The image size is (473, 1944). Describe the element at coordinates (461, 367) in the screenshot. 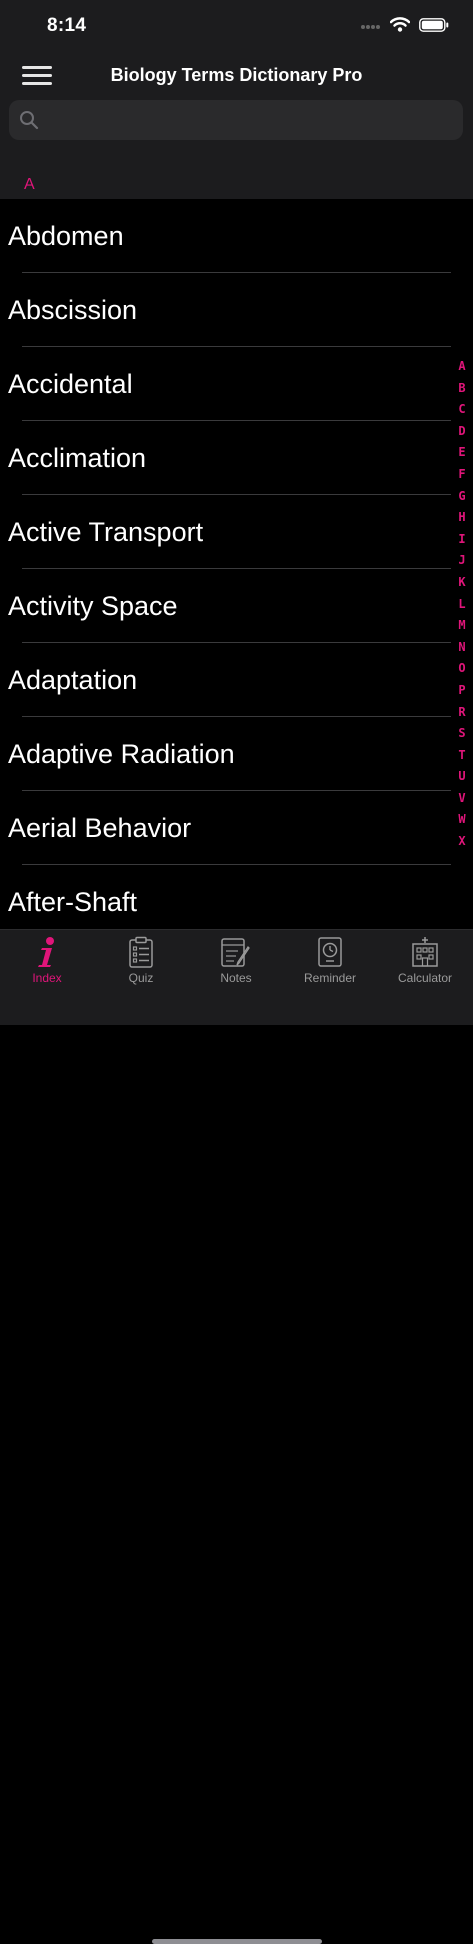

I see `index-letter: A` at that location.